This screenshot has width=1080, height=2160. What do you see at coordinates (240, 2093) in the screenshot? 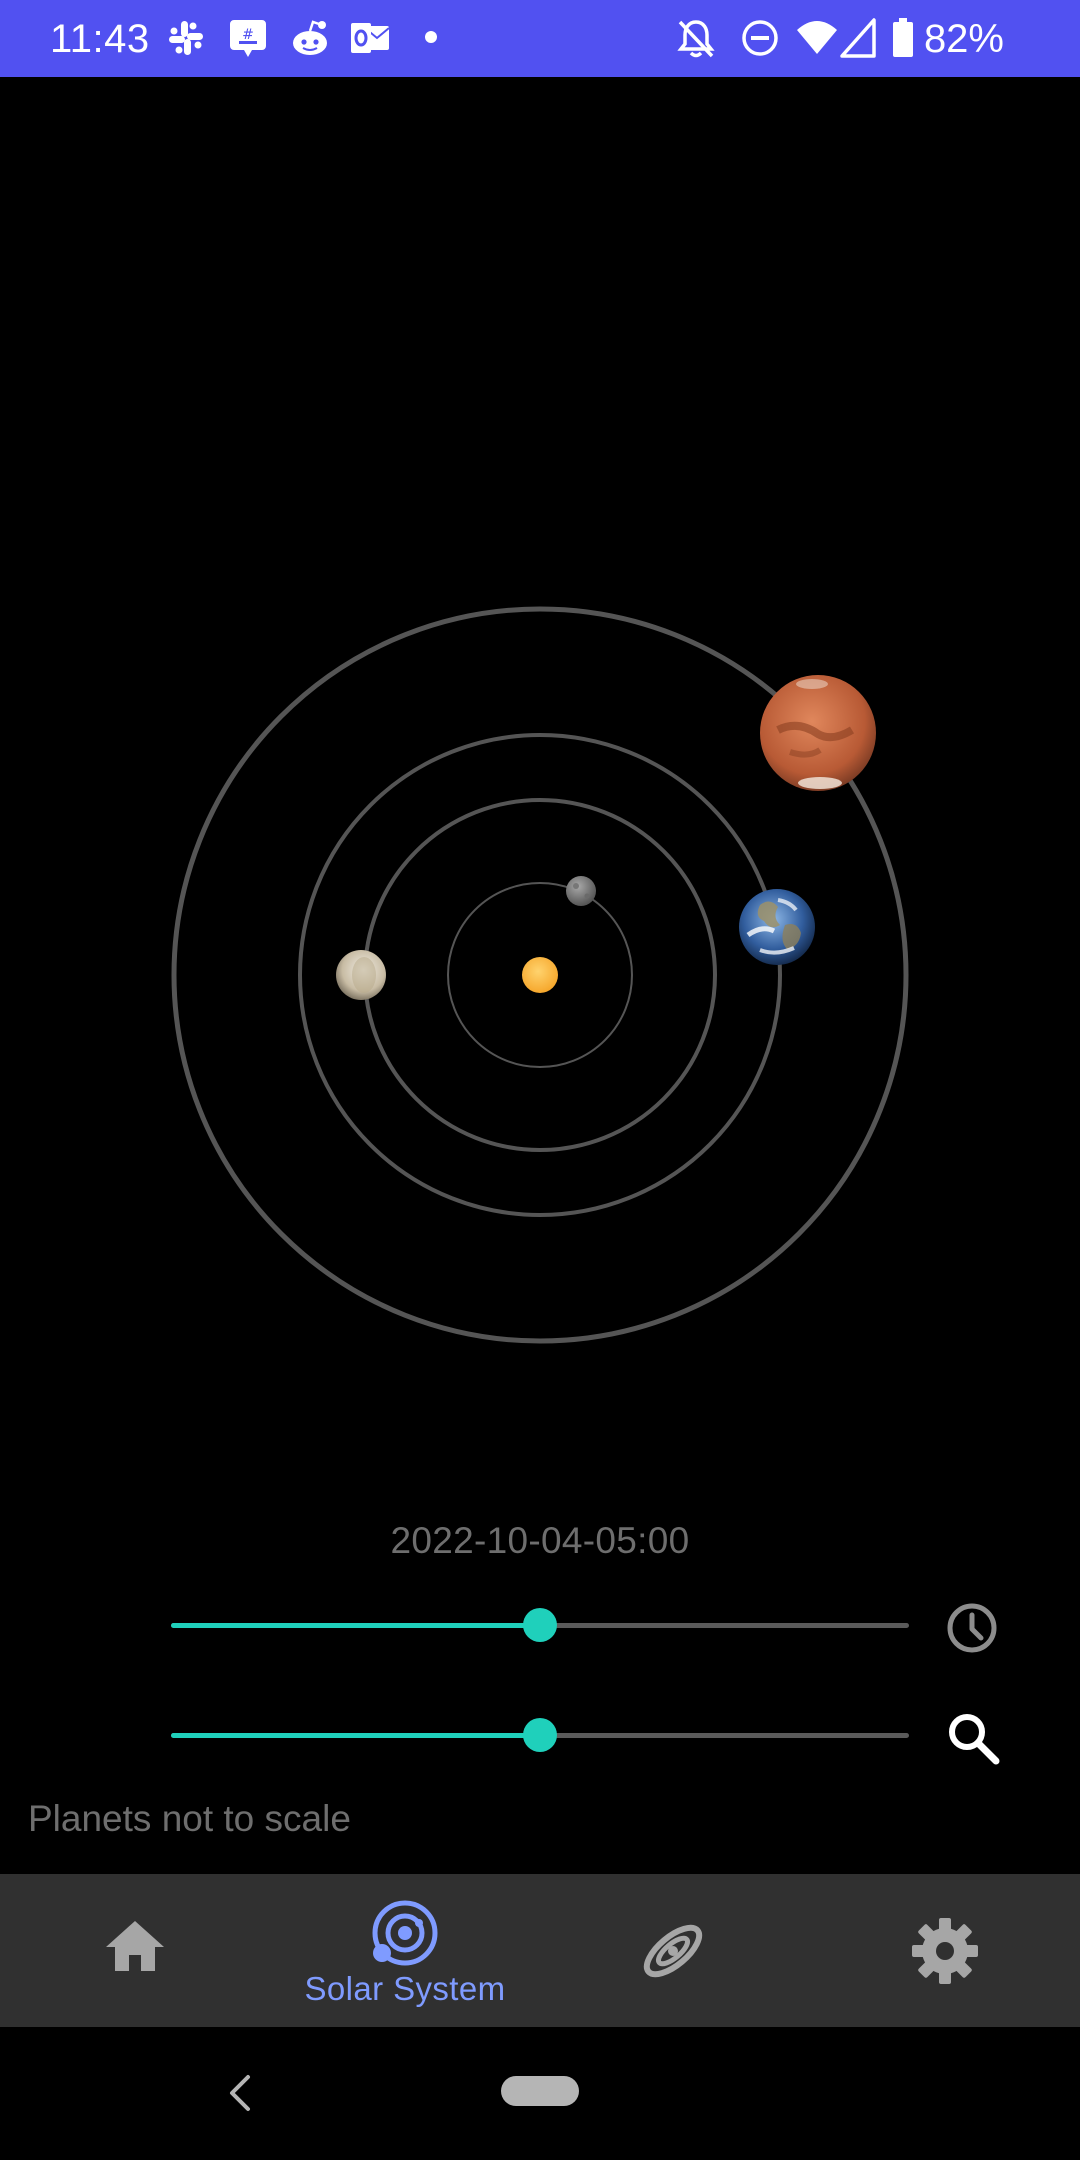
I see `back-chevron-icon` at bounding box center [240, 2093].